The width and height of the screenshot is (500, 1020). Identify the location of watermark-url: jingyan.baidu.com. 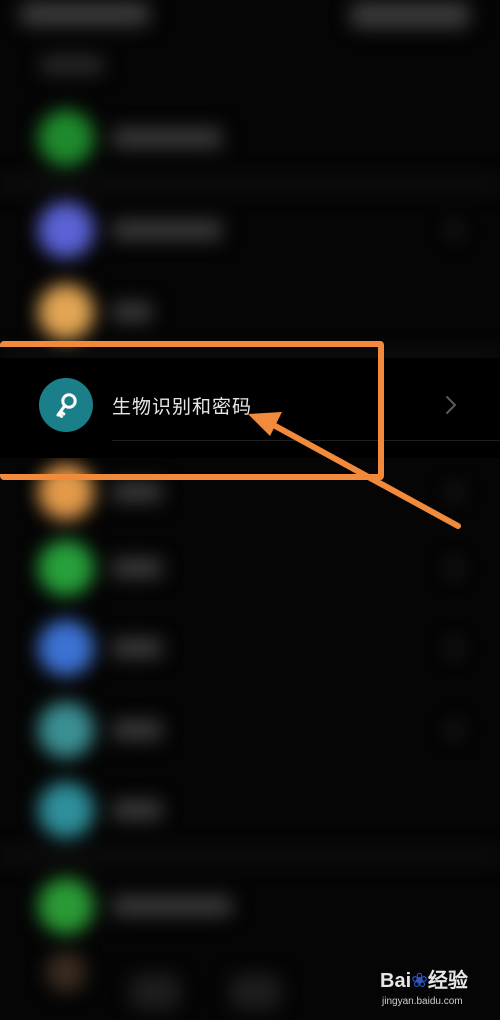
(422, 1001).